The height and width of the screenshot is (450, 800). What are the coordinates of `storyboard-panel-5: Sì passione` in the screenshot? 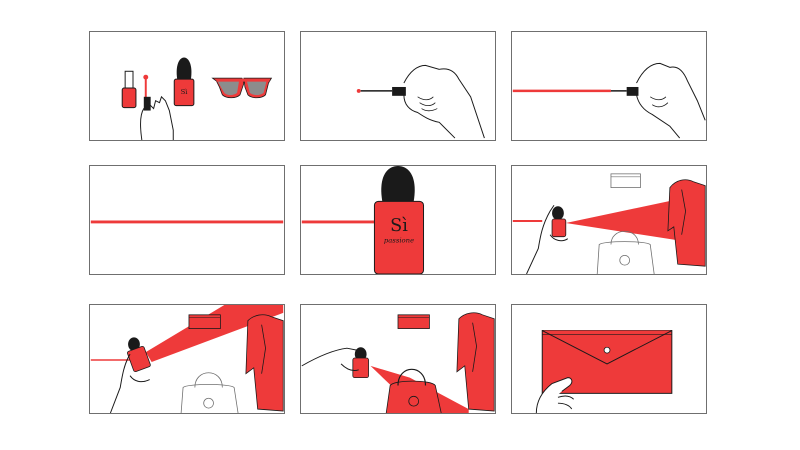 It's located at (398, 220).